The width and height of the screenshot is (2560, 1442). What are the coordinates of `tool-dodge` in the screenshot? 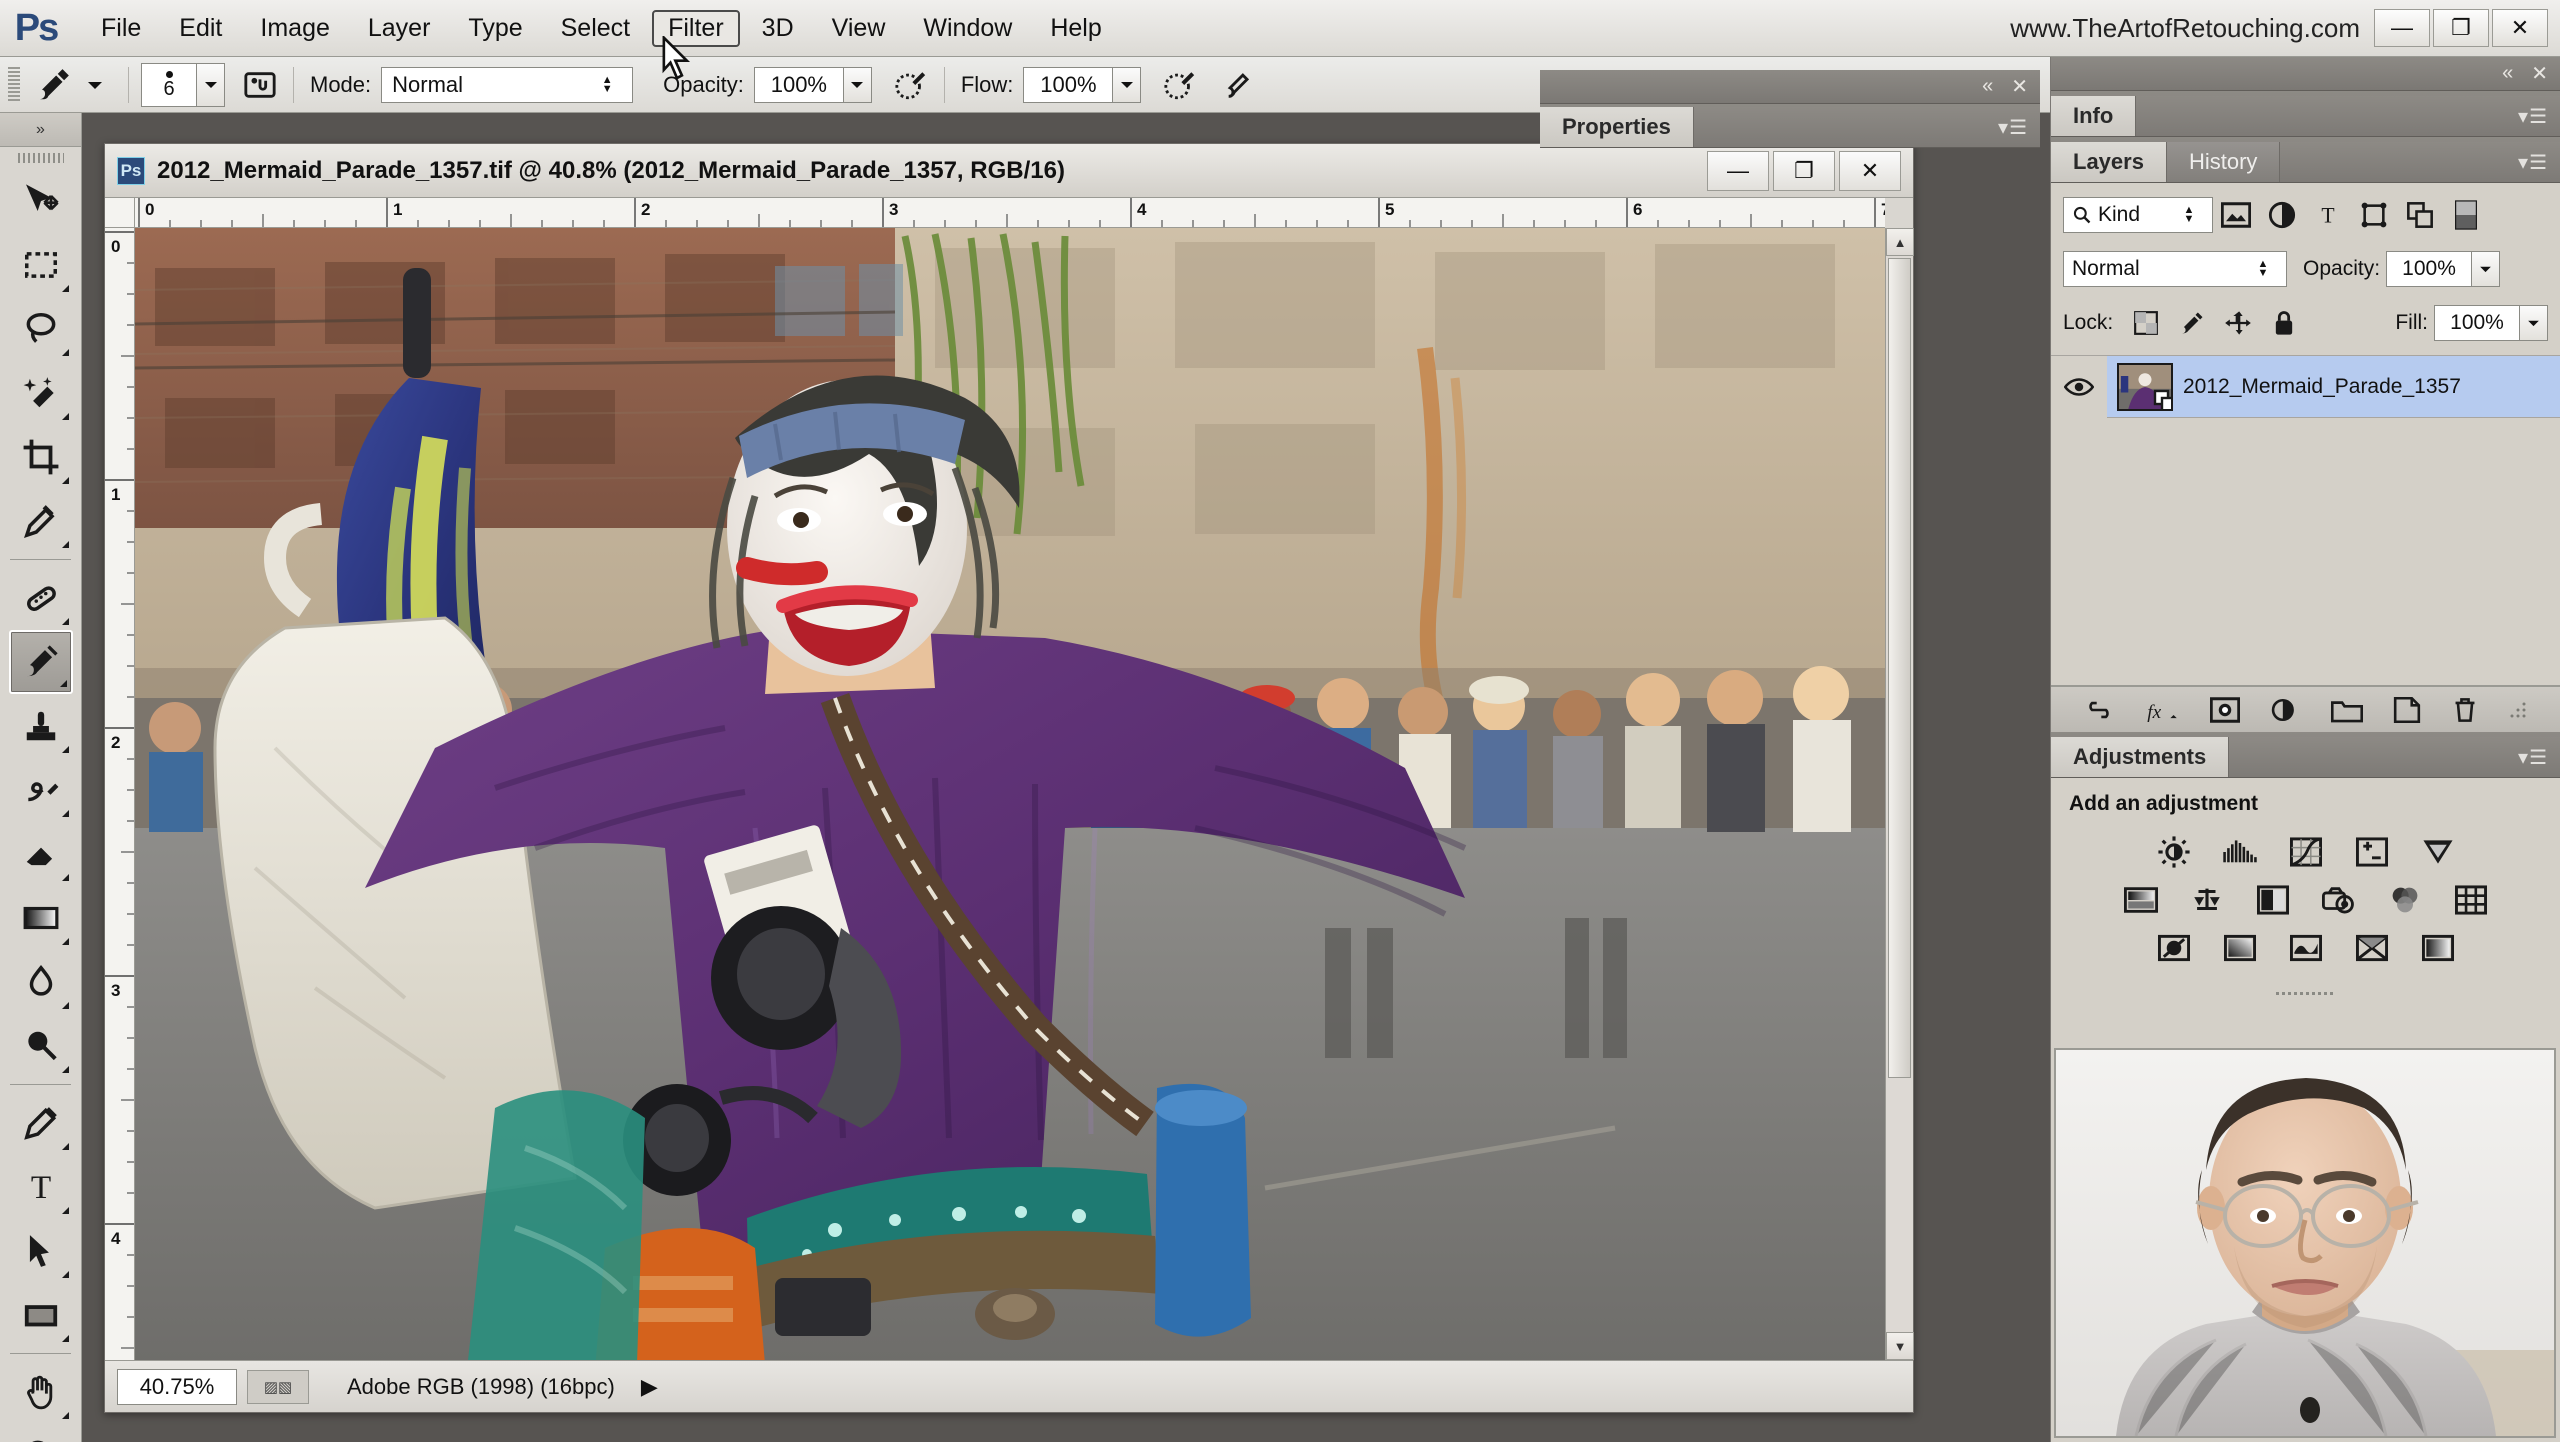 It's located at (41, 1046).